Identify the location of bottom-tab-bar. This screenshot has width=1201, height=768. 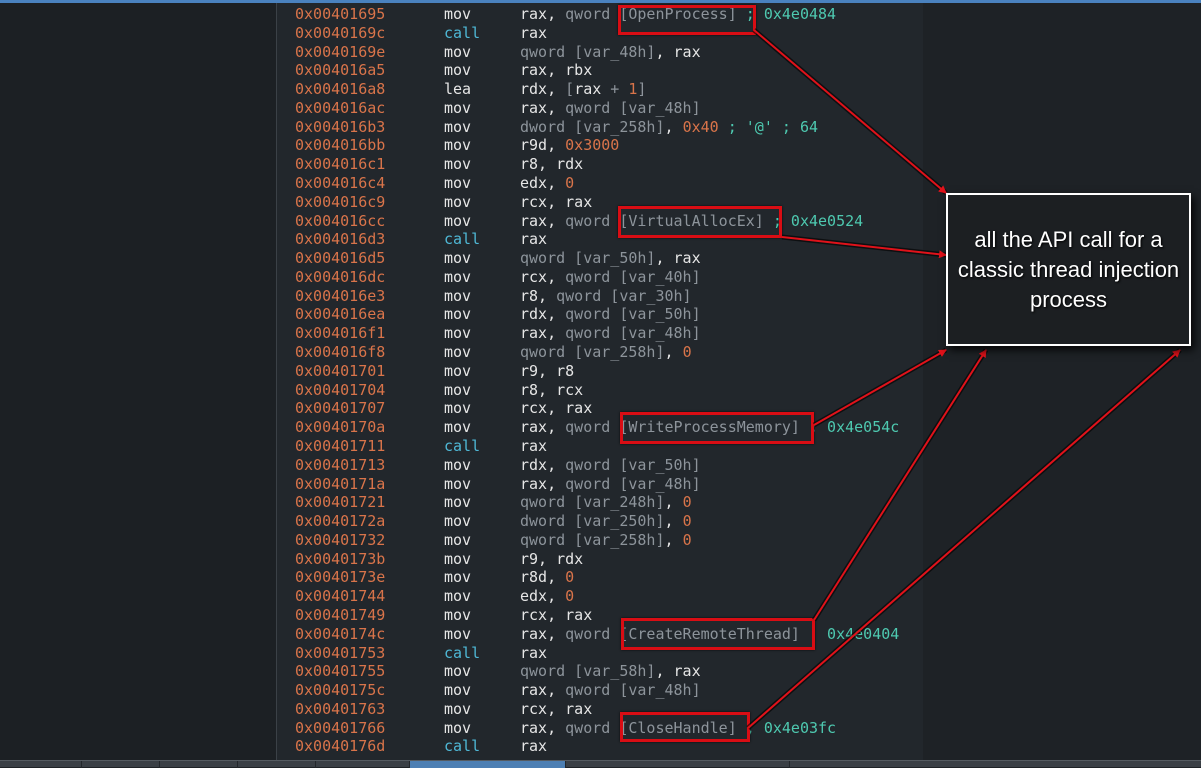
(600, 764).